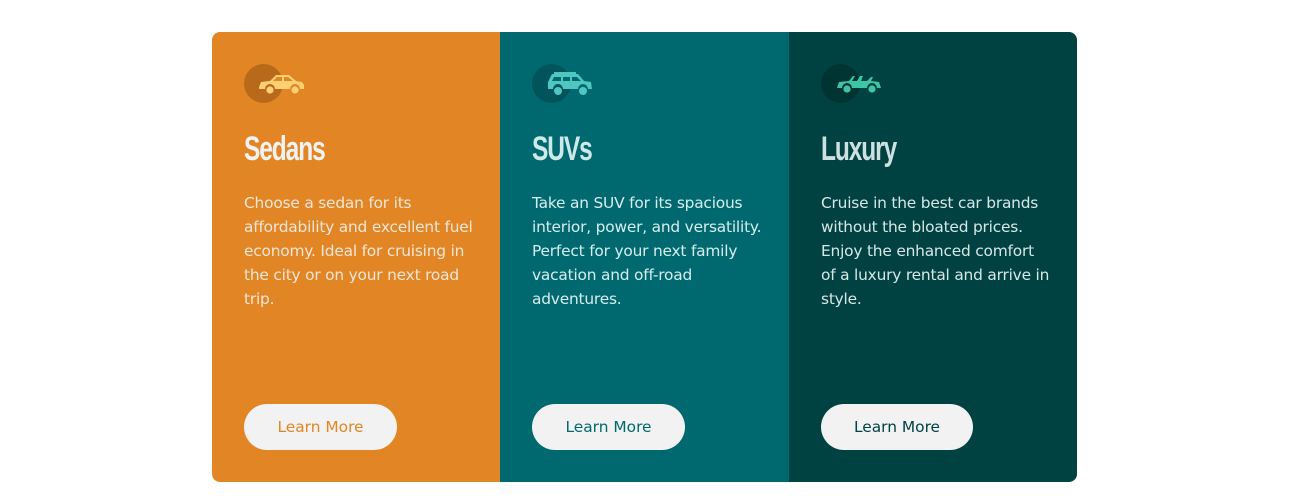 The width and height of the screenshot is (1289, 502). Describe the element at coordinates (281, 84) in the screenshot. I see `sedan-car-svg` at that location.